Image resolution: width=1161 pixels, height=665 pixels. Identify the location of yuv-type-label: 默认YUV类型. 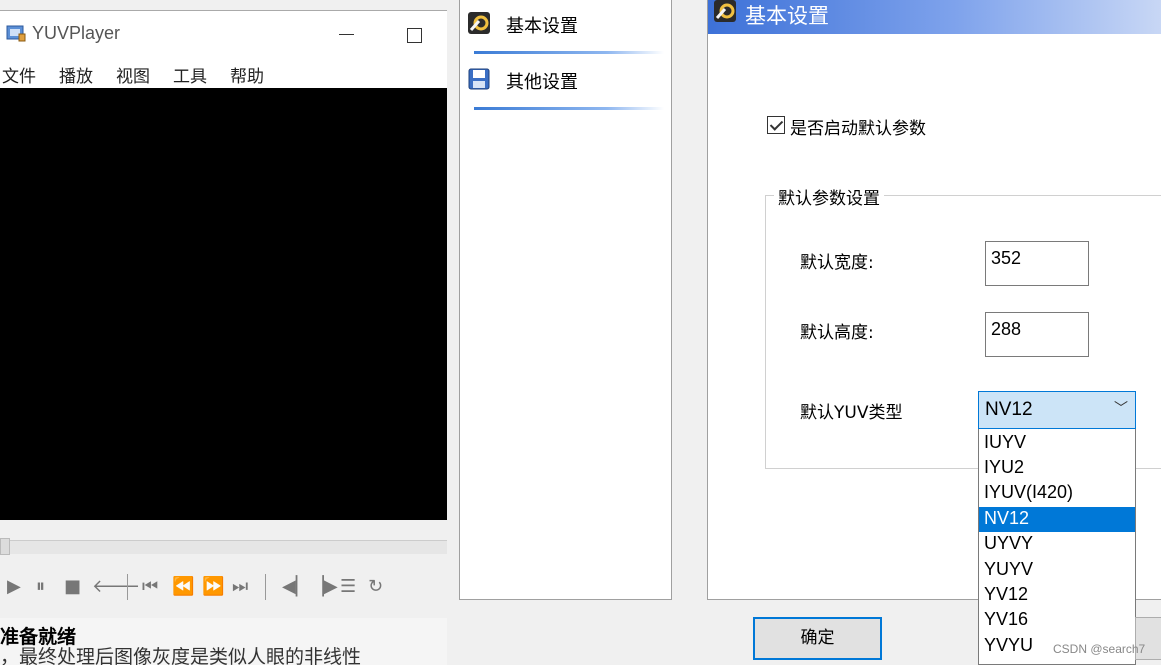
(851, 413).